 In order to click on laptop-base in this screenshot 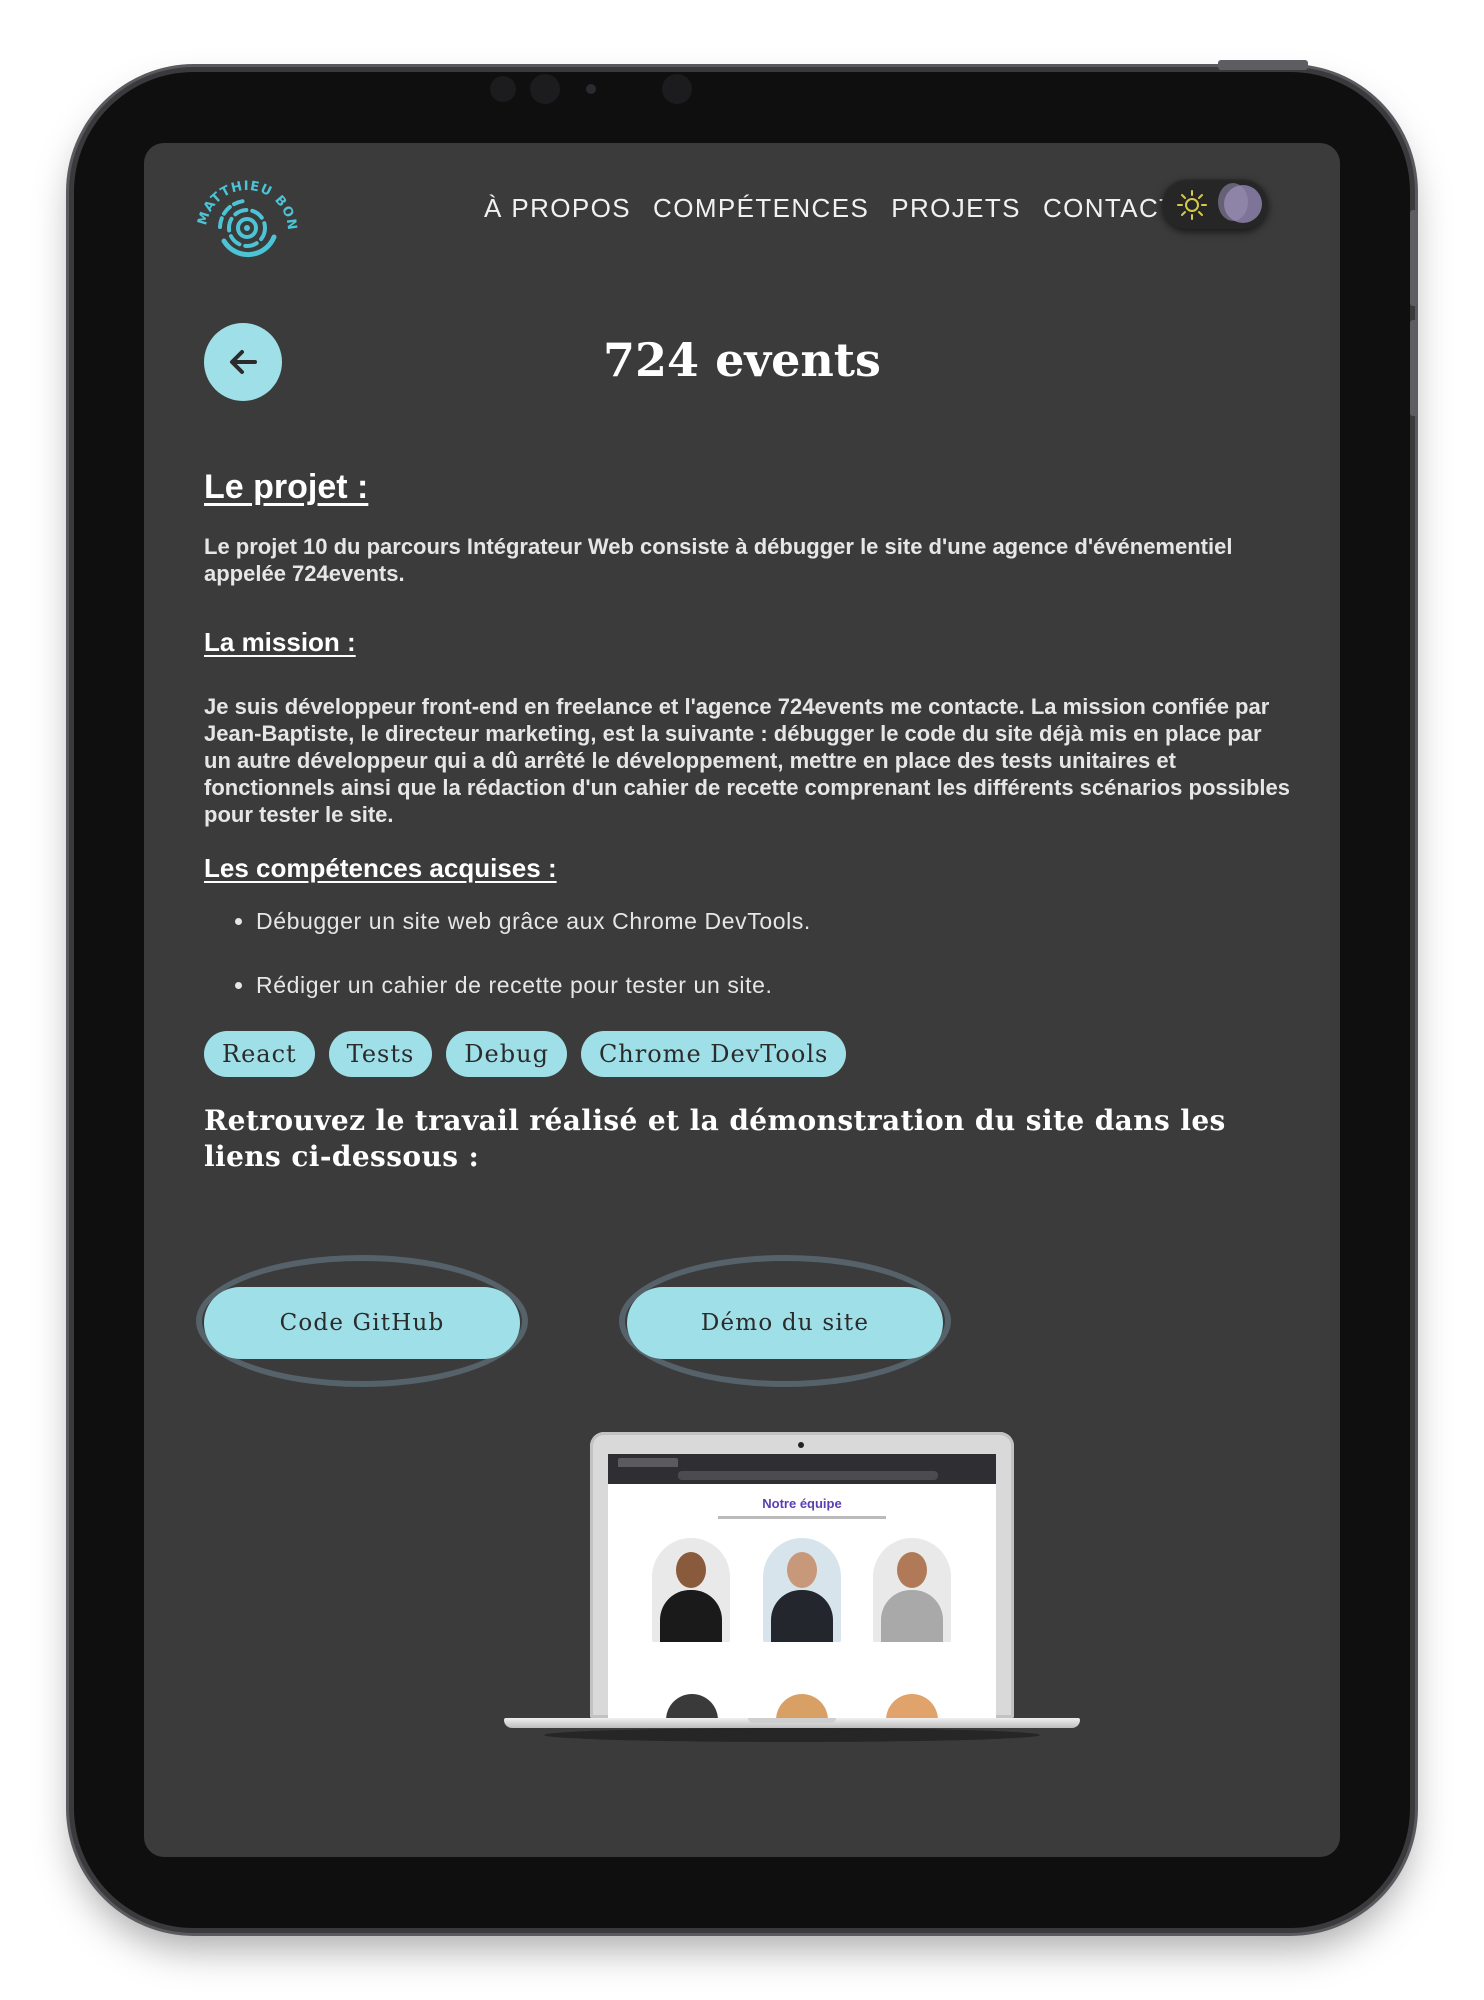, I will do `click(792, 1723)`.